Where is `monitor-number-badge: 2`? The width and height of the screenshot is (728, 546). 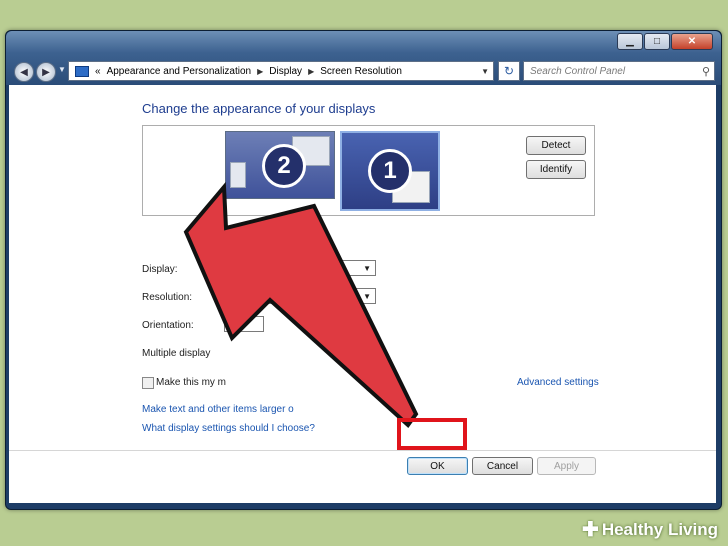 monitor-number-badge: 2 is located at coordinates (284, 166).